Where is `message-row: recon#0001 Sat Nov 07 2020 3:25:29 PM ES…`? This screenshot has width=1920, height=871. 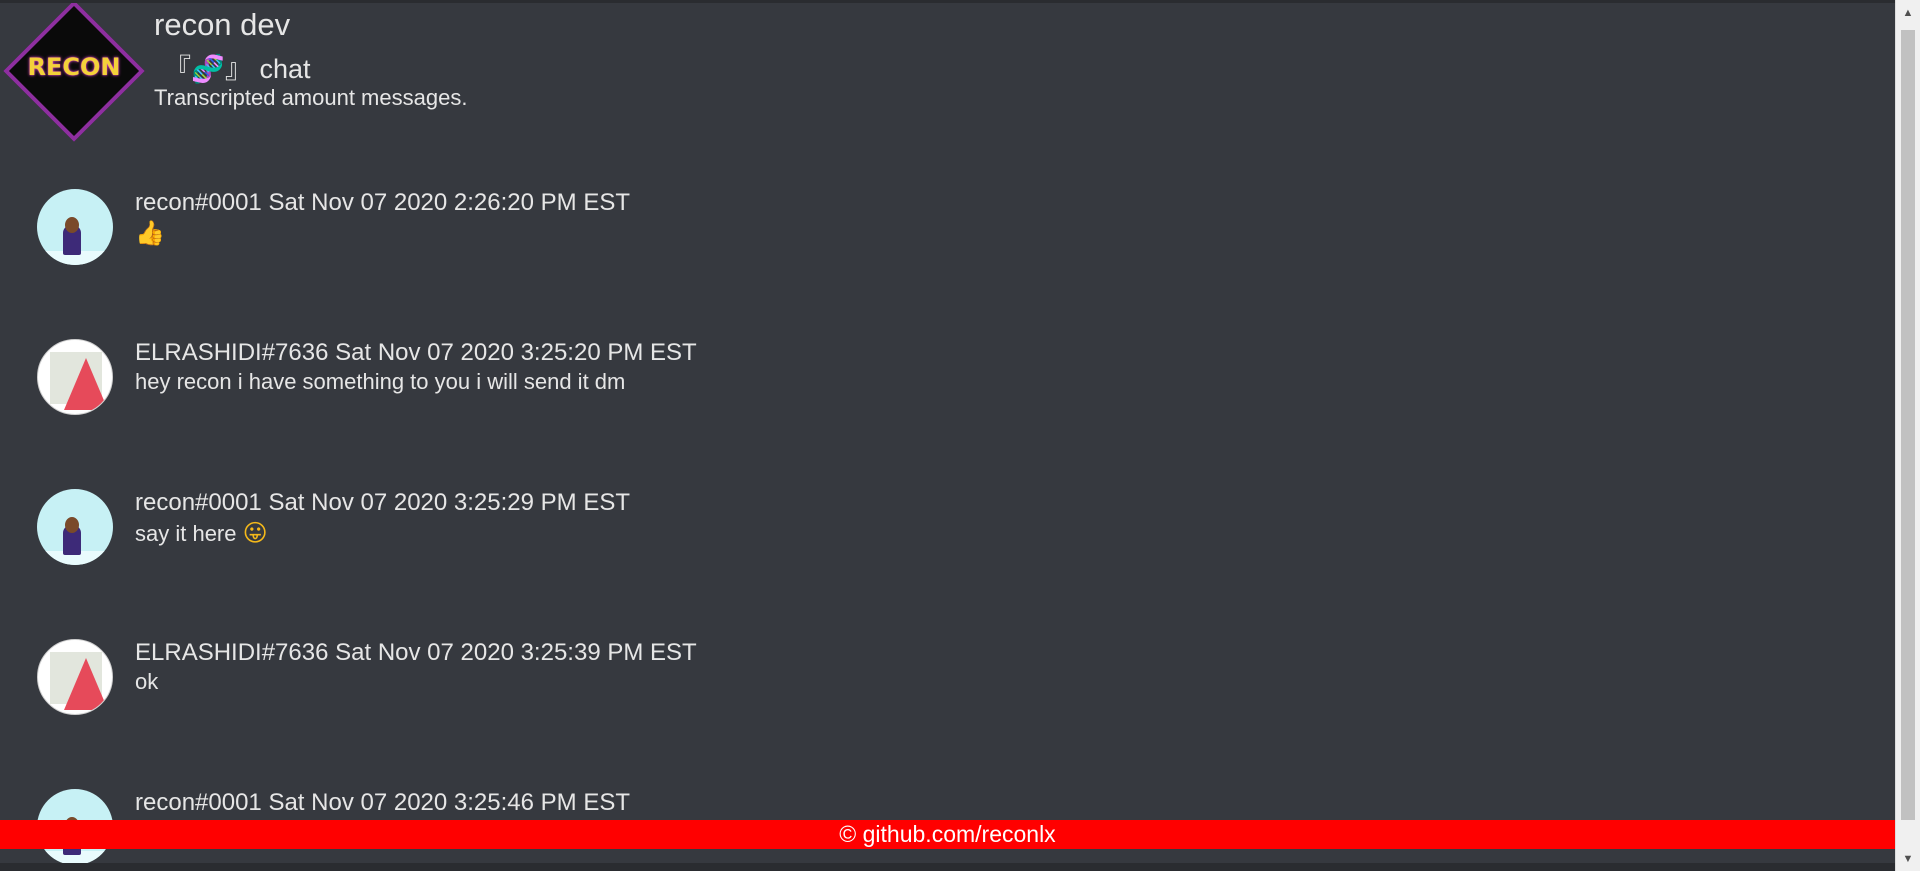
message-row: recon#0001 Sat Nov 07 2020 3:25:29 PM ES… is located at coordinates (947, 539).